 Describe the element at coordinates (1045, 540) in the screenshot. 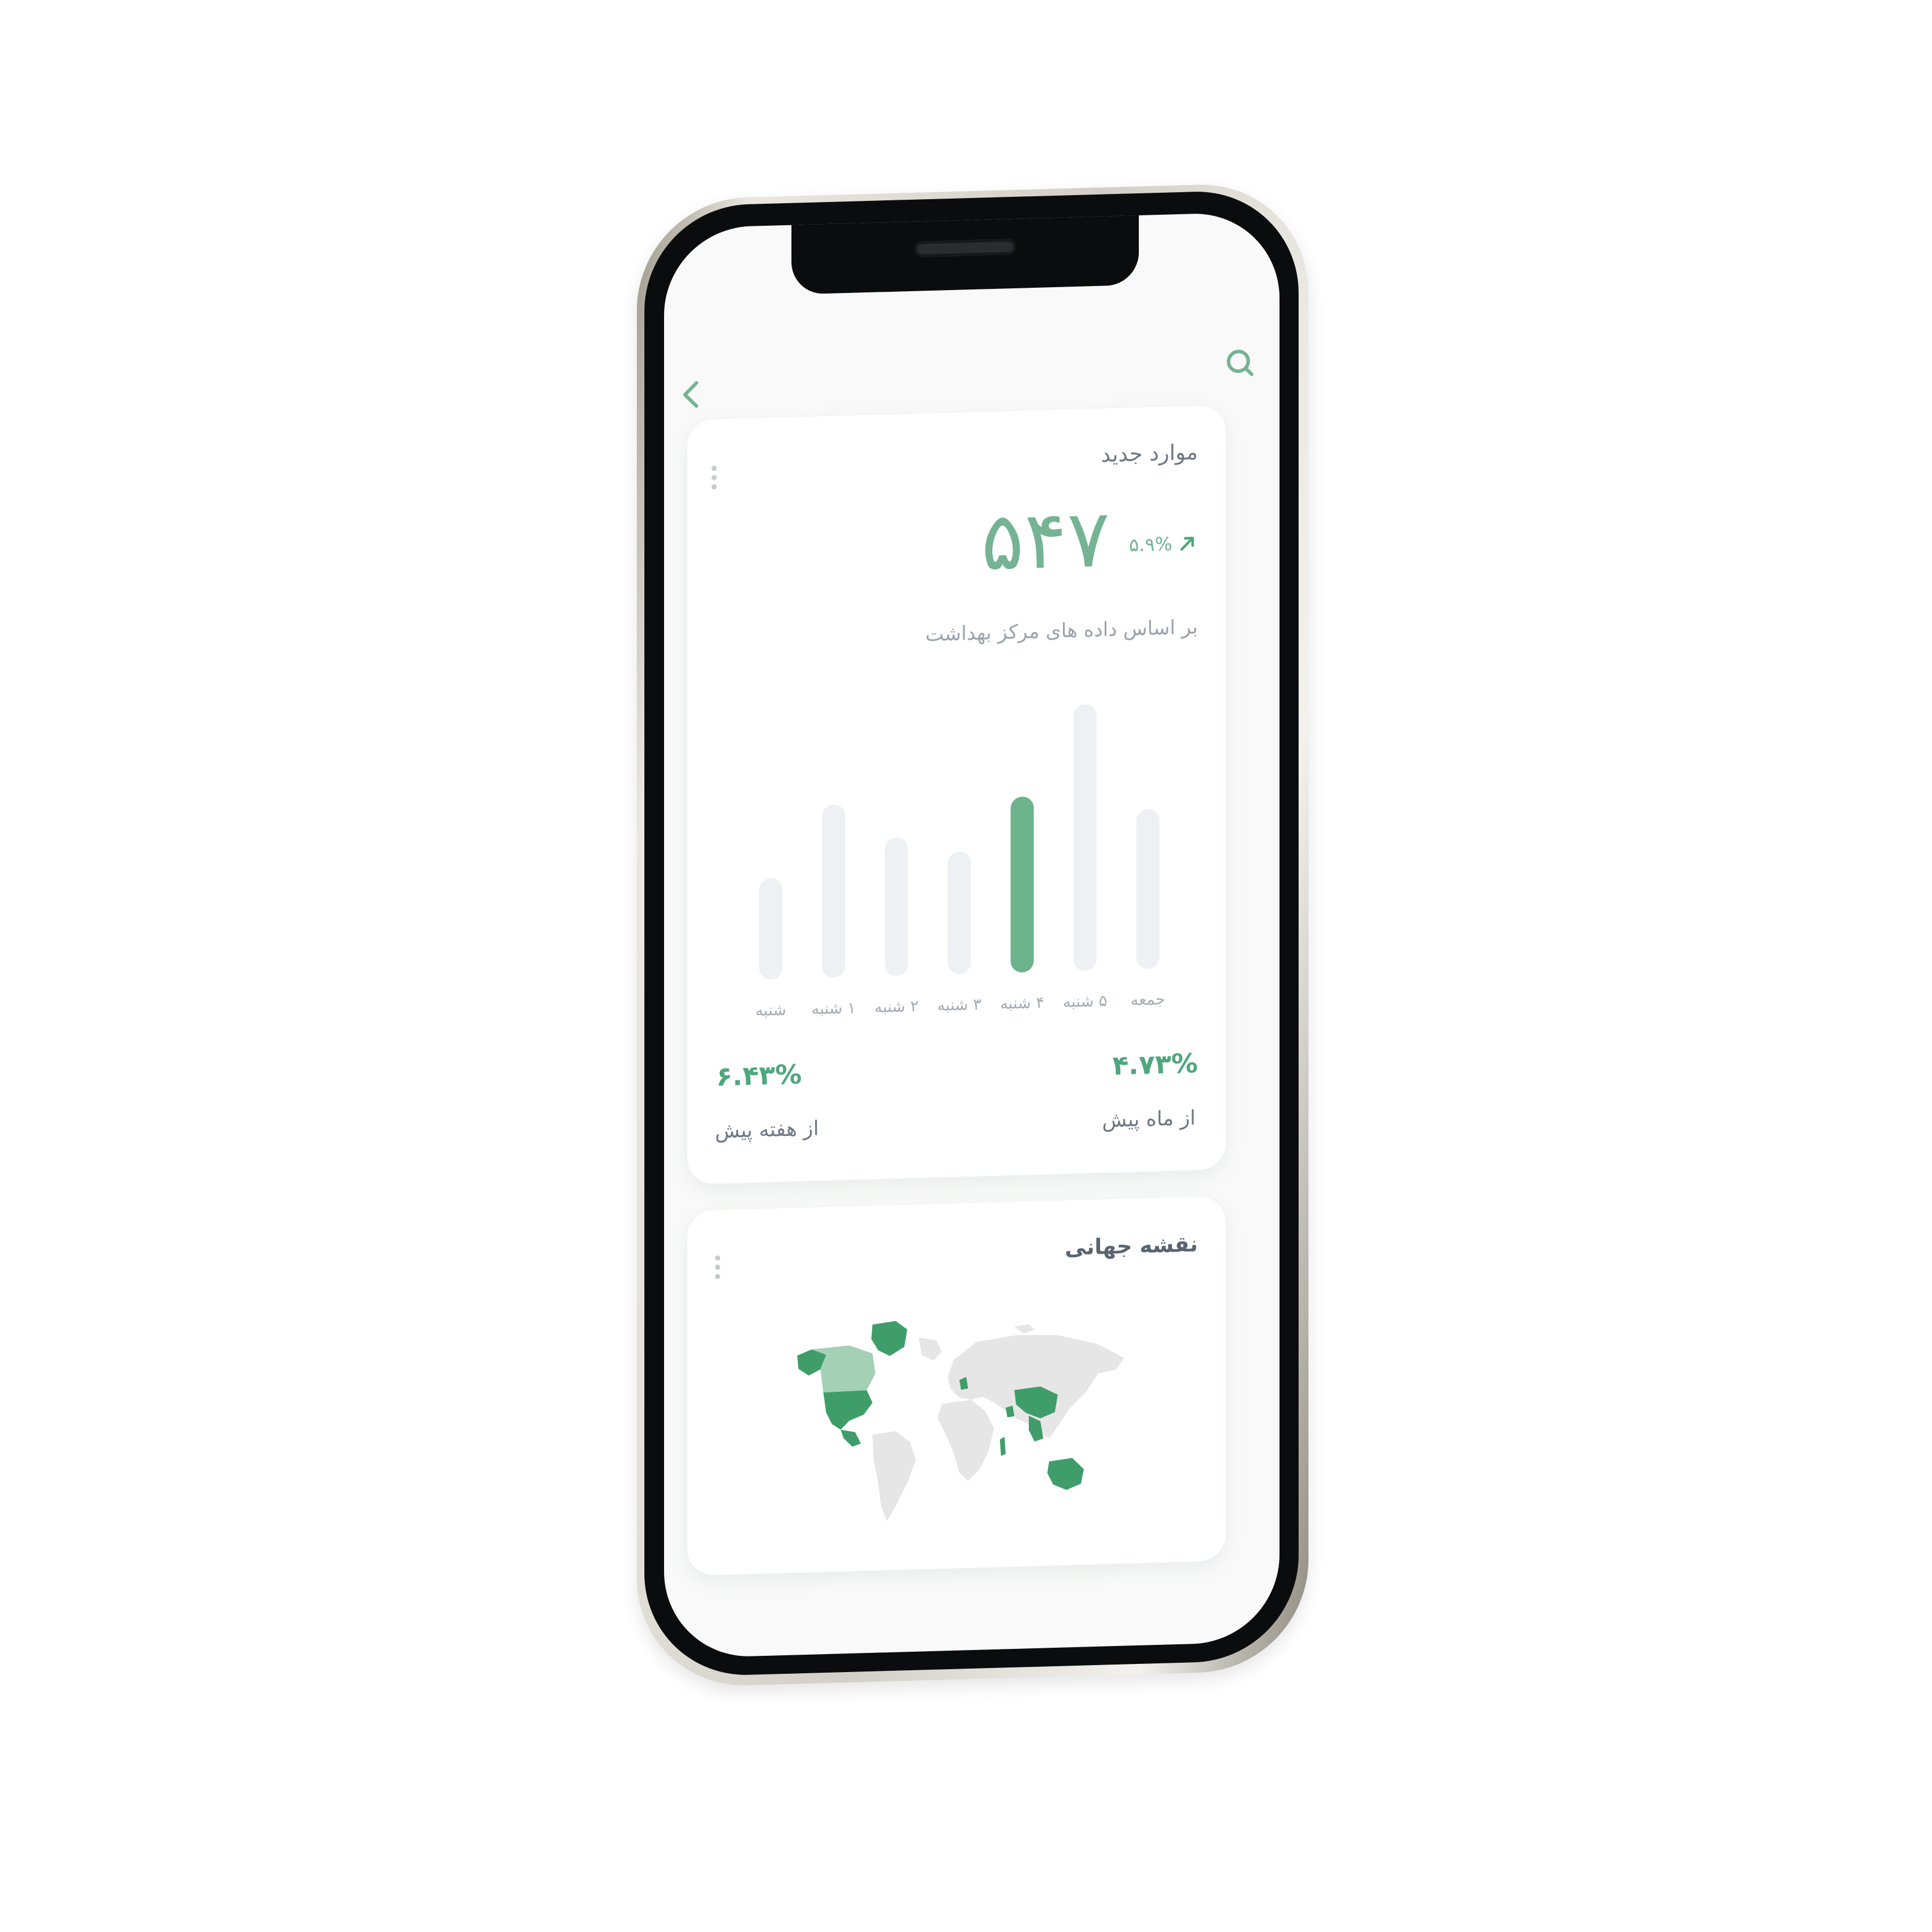

I see `new-cases-value: ۵۴۷` at that location.